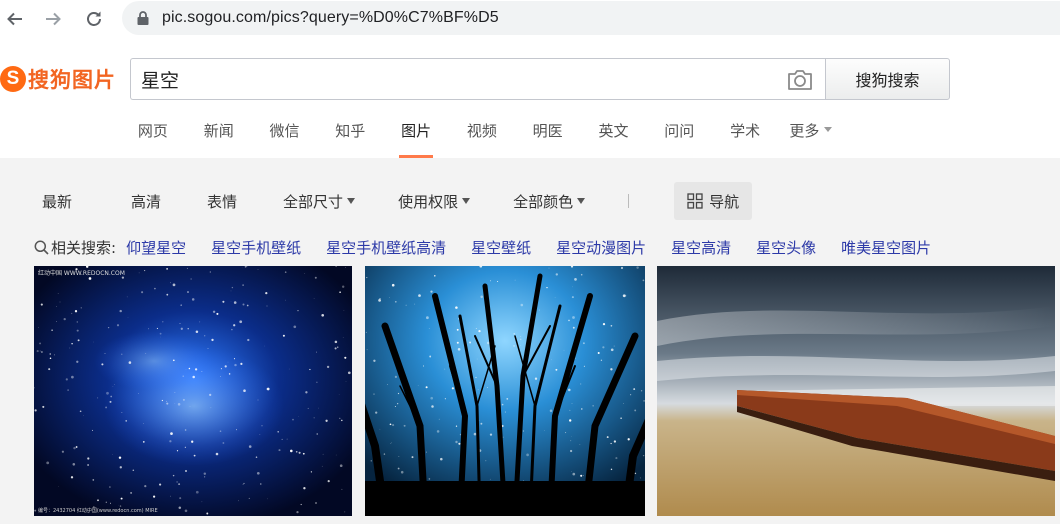  I want to click on address-bar: pic.sogou.com/pics?query=%D0%C7%BF%D5, so click(591, 18).